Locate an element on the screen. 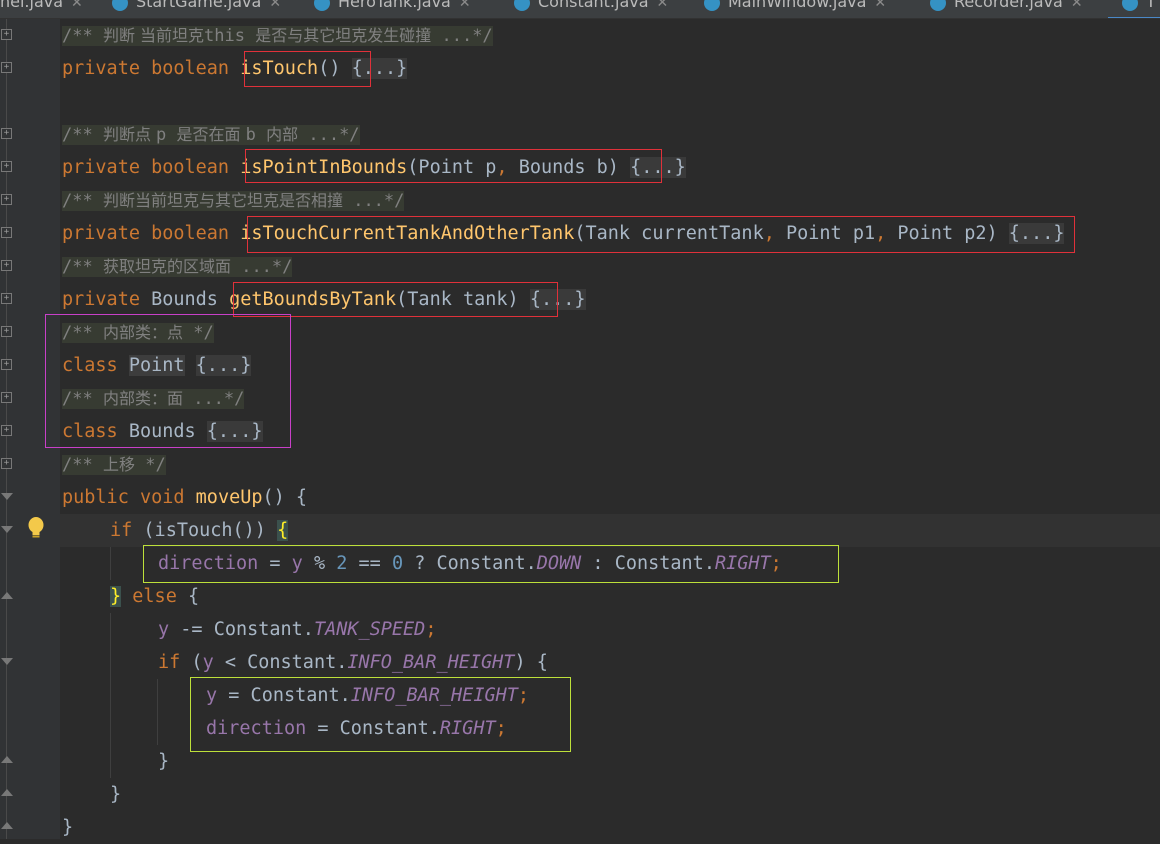 The width and height of the screenshot is (1160, 844). javadoc-comment: /** 获取坦克的区域面 ...*/ is located at coordinates (177, 267).